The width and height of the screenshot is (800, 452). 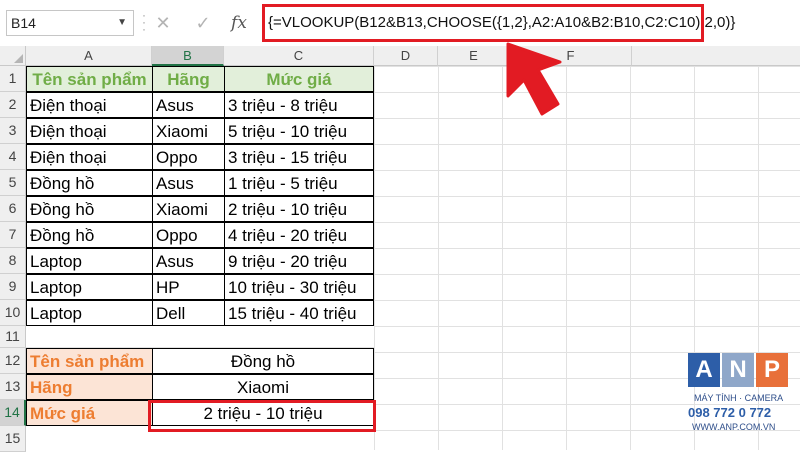 What do you see at coordinates (203, 23) in the screenshot?
I see `enter-icon: ✓` at bounding box center [203, 23].